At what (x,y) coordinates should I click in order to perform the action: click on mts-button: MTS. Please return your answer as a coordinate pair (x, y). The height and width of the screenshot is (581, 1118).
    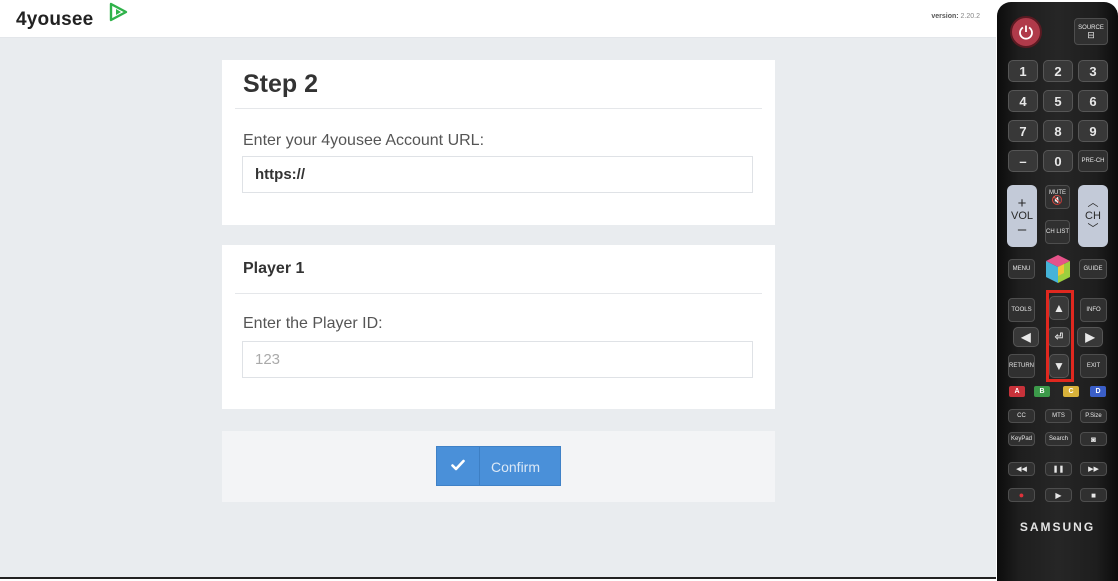
    Looking at the image, I should click on (1058, 416).